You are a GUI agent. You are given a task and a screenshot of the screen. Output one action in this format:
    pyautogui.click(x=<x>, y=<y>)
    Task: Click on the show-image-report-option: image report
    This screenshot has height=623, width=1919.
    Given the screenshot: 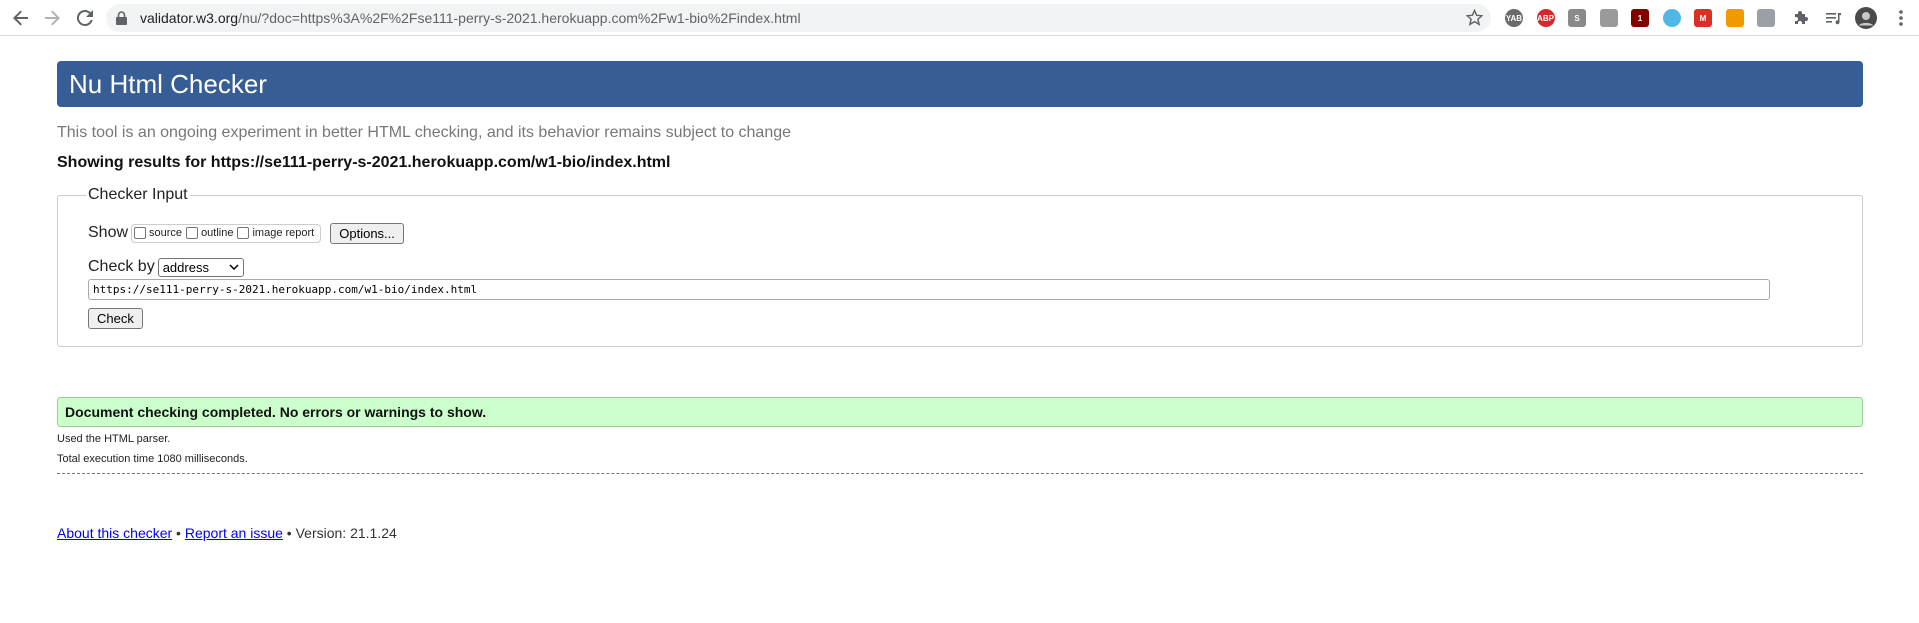 What is the action you would take?
    pyautogui.click(x=275, y=233)
    